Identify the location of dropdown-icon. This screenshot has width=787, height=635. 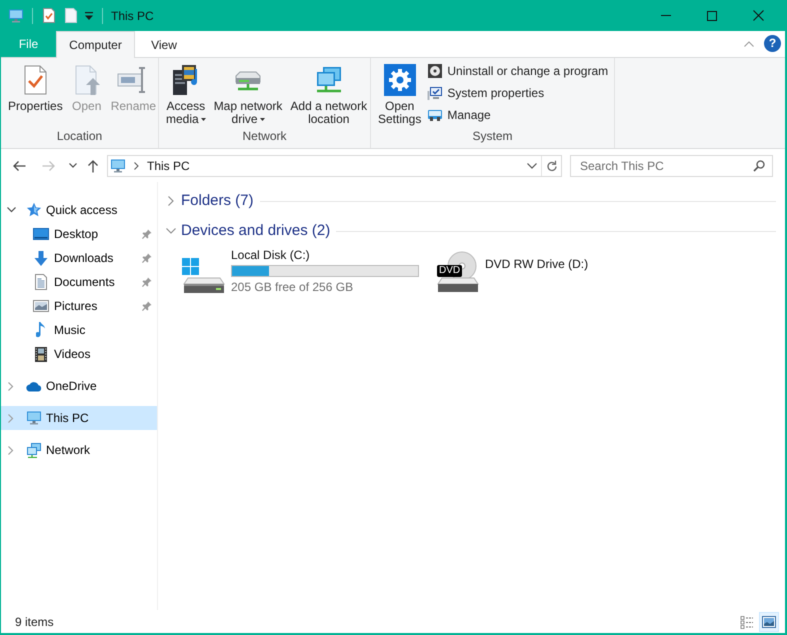
(89, 15).